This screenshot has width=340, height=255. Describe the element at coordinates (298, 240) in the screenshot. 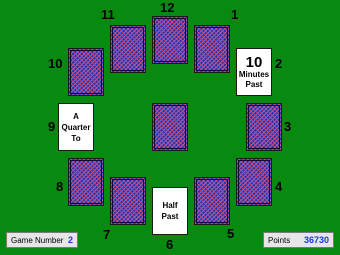

I see `points-panel: Points 36730` at that location.